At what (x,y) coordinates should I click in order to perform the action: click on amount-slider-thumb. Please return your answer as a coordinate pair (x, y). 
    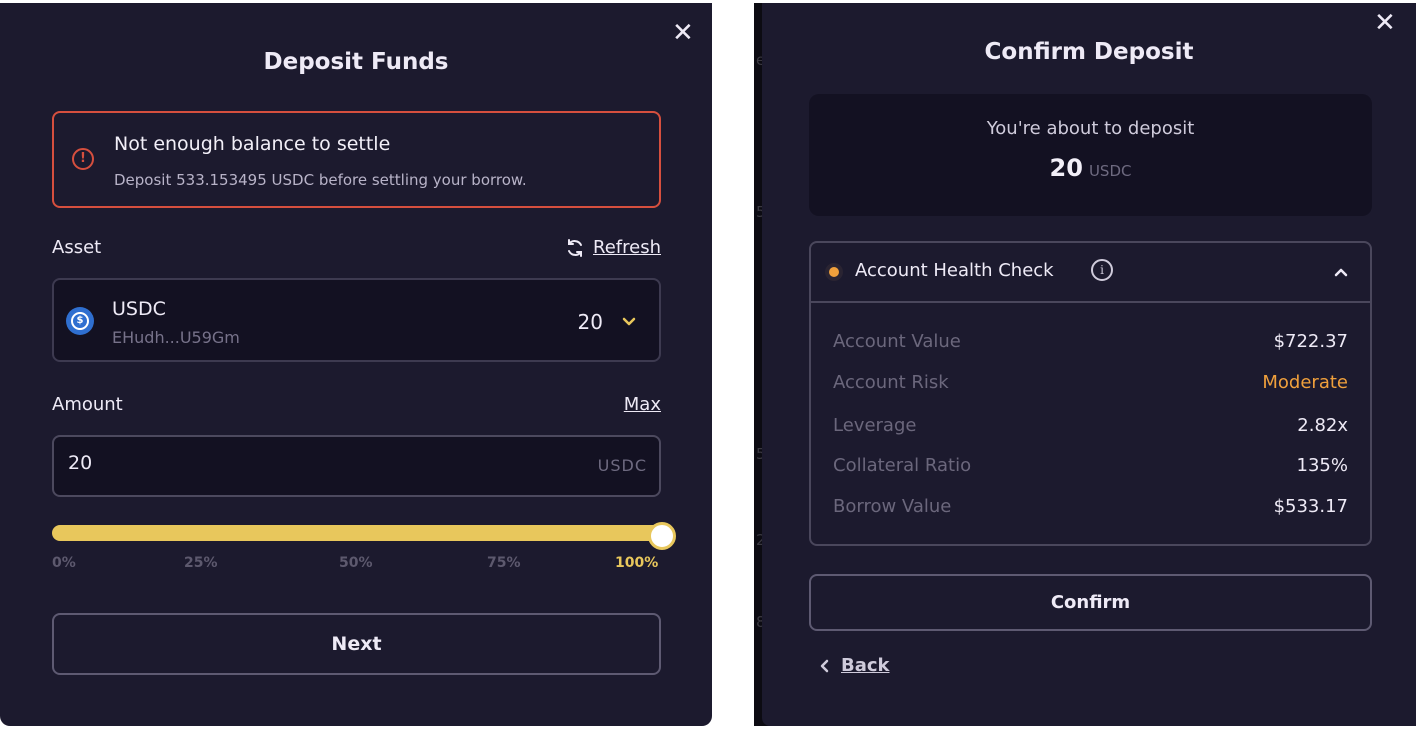
    Looking at the image, I should click on (662, 536).